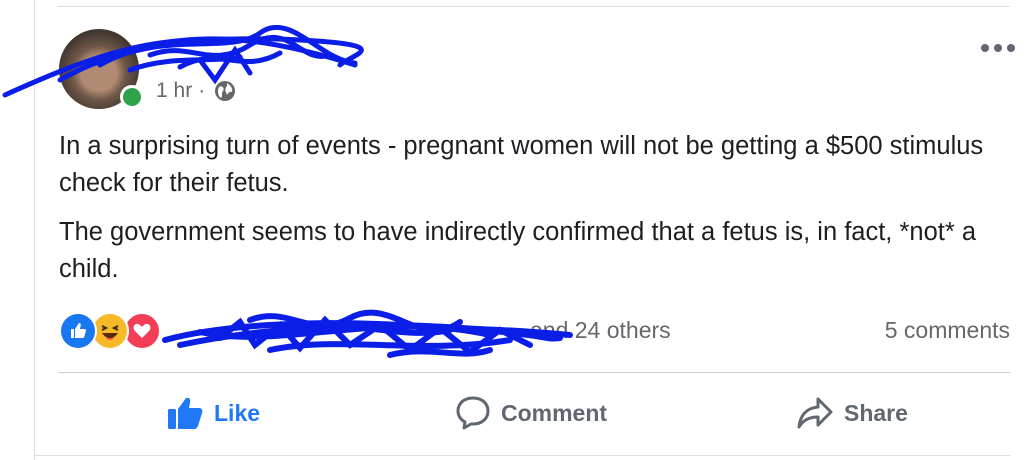  I want to click on globe-icon, so click(225, 91).